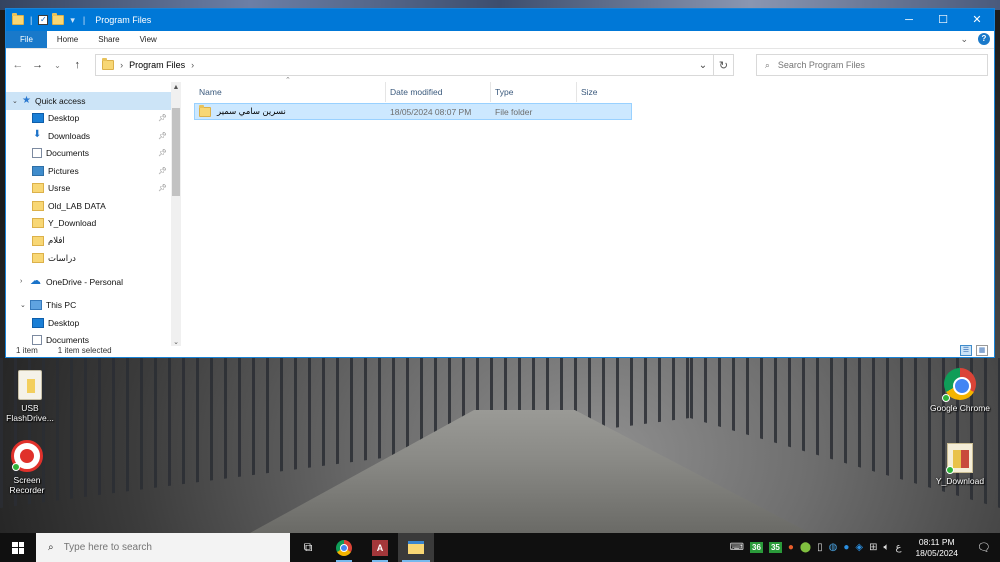 This screenshot has height=562, width=1000. I want to click on minimize-button: ─, so click(909, 20).